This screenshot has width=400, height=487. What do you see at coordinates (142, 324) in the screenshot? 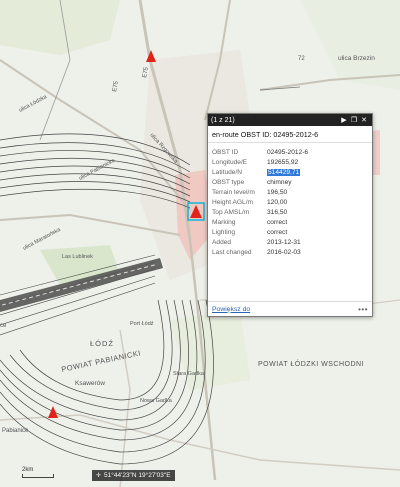
I see `map-label-port-lodz: Port Łódź` at bounding box center [142, 324].